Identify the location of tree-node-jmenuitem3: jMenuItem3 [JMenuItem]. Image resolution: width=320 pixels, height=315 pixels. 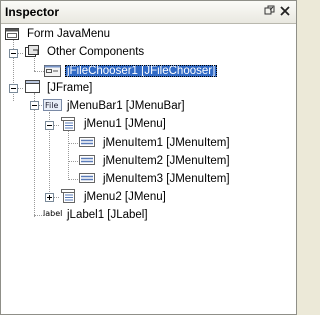
(166, 179).